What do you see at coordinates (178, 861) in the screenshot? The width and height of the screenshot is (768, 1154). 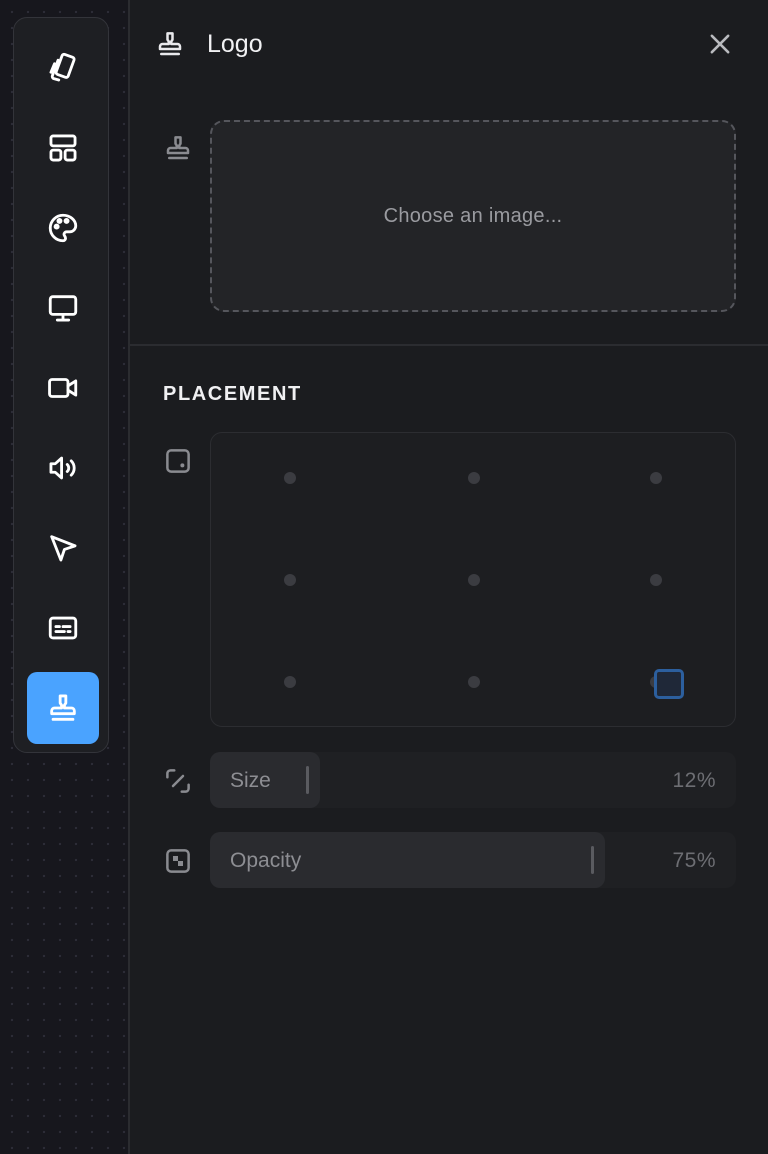 I see `opacity-icon` at bounding box center [178, 861].